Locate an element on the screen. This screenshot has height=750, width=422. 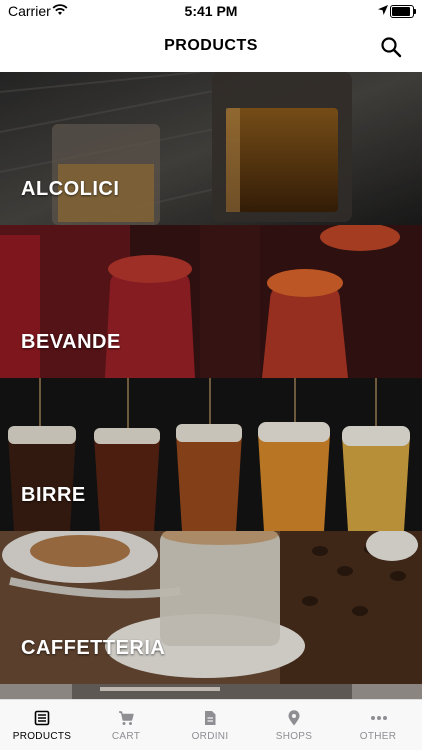
category-label: CAFFETTERIA is located at coordinates (93, 648).